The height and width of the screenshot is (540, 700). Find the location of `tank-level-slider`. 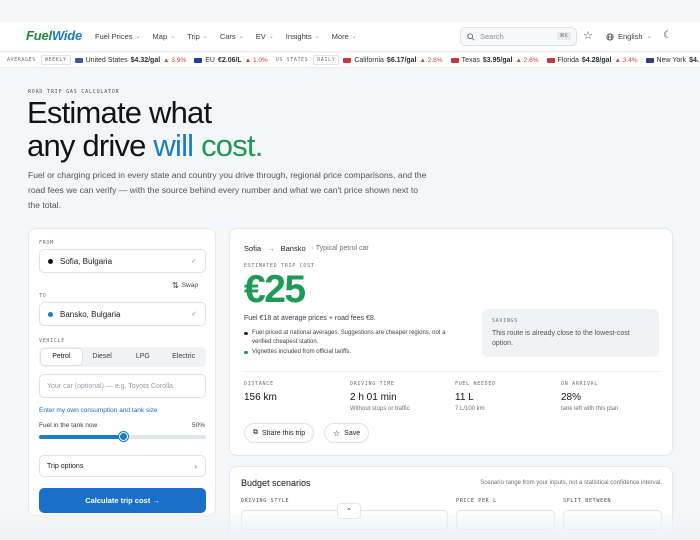

tank-level-slider is located at coordinates (122, 436).